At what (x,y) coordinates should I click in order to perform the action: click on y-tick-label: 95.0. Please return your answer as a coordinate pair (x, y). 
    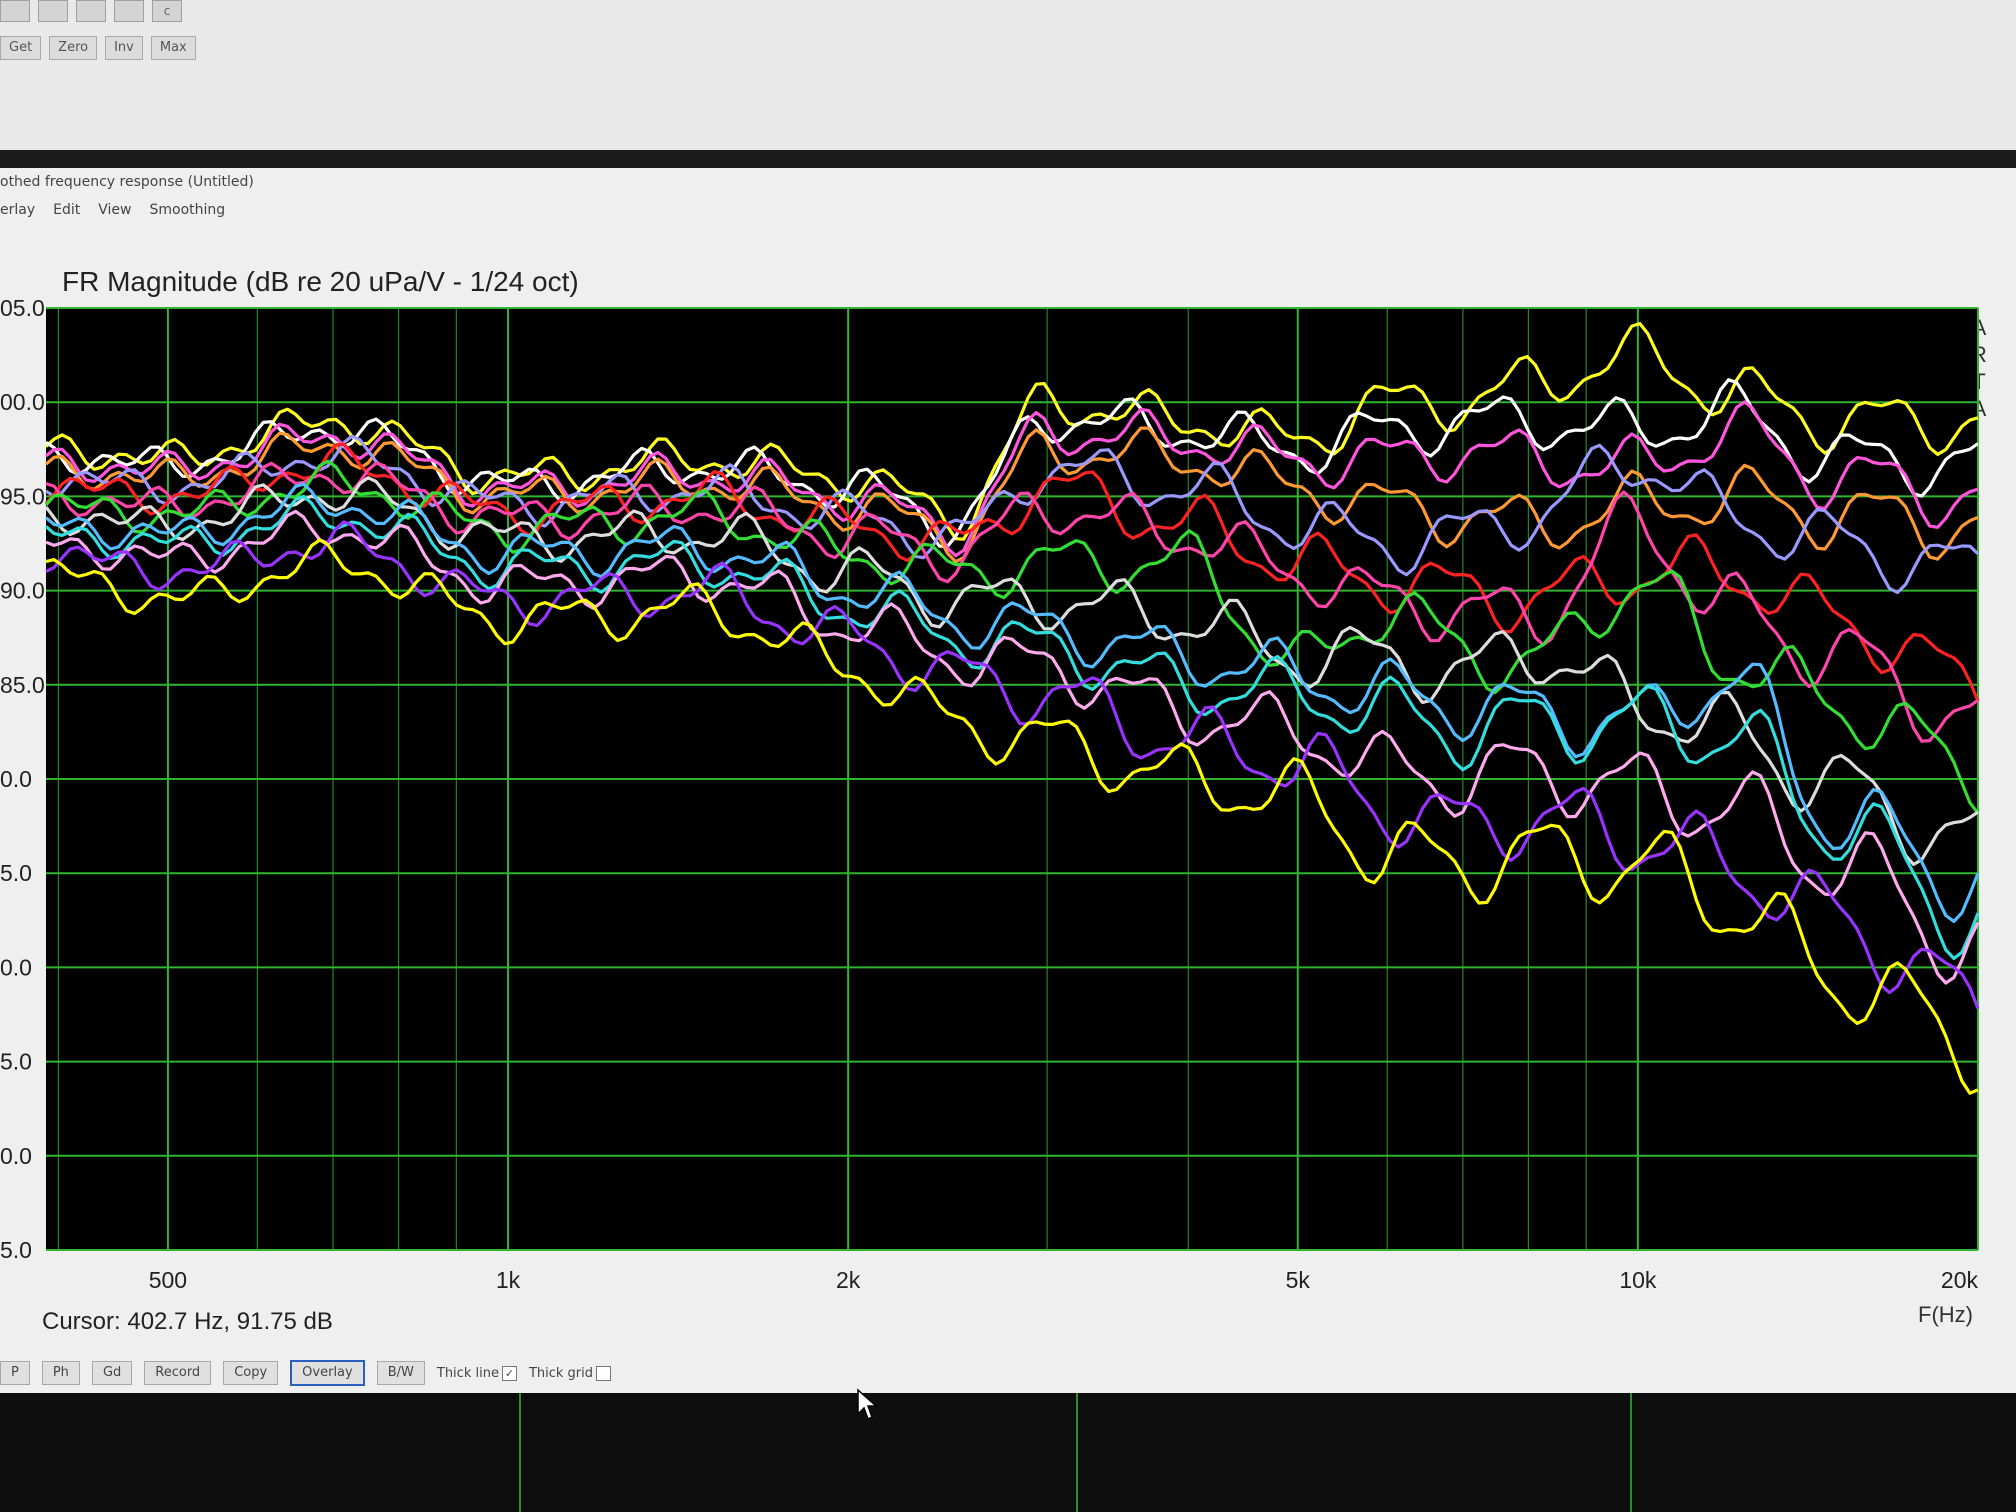
    Looking at the image, I should click on (22, 496).